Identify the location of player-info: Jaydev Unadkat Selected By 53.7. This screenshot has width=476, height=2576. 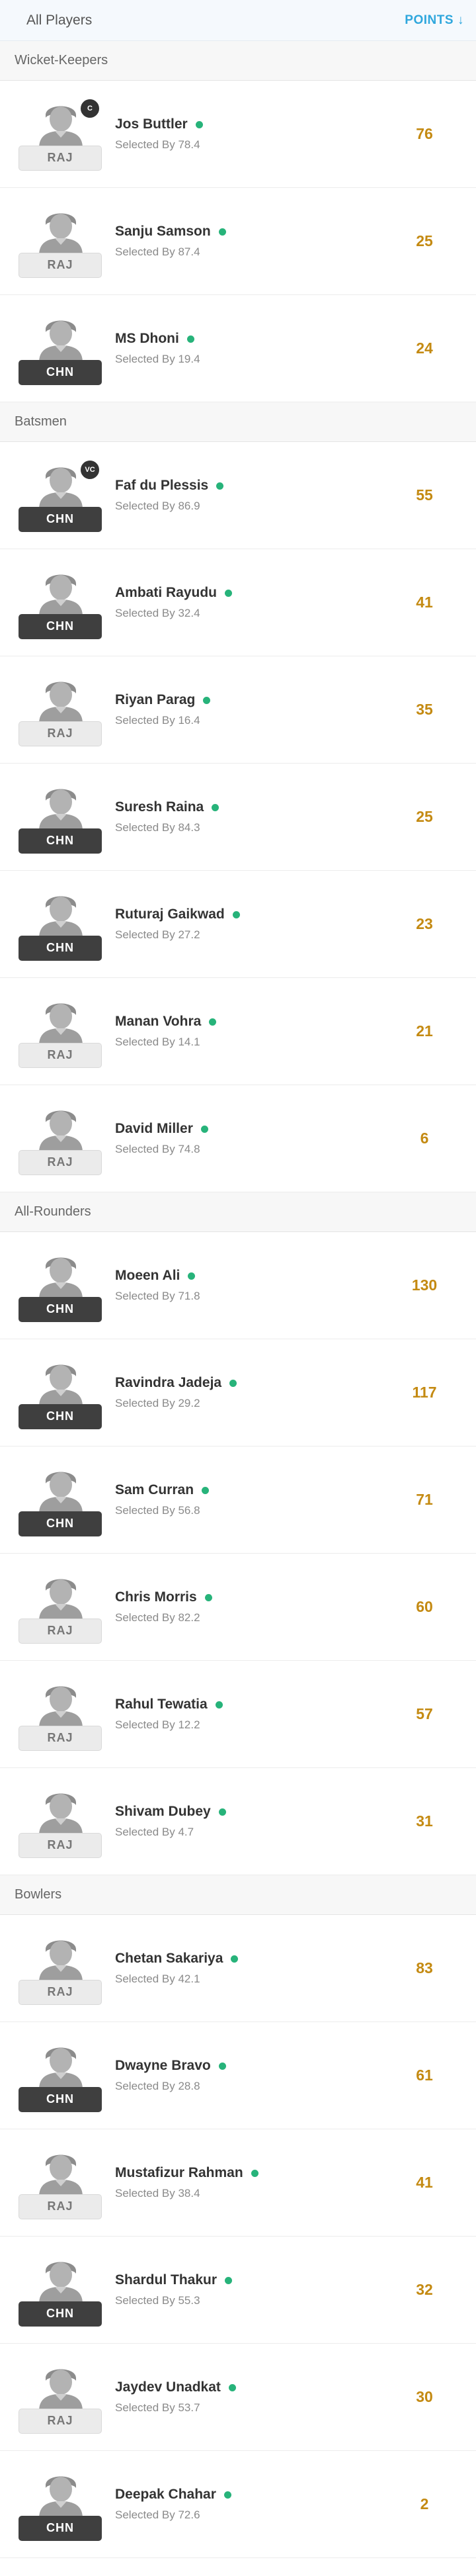
(250, 2397).